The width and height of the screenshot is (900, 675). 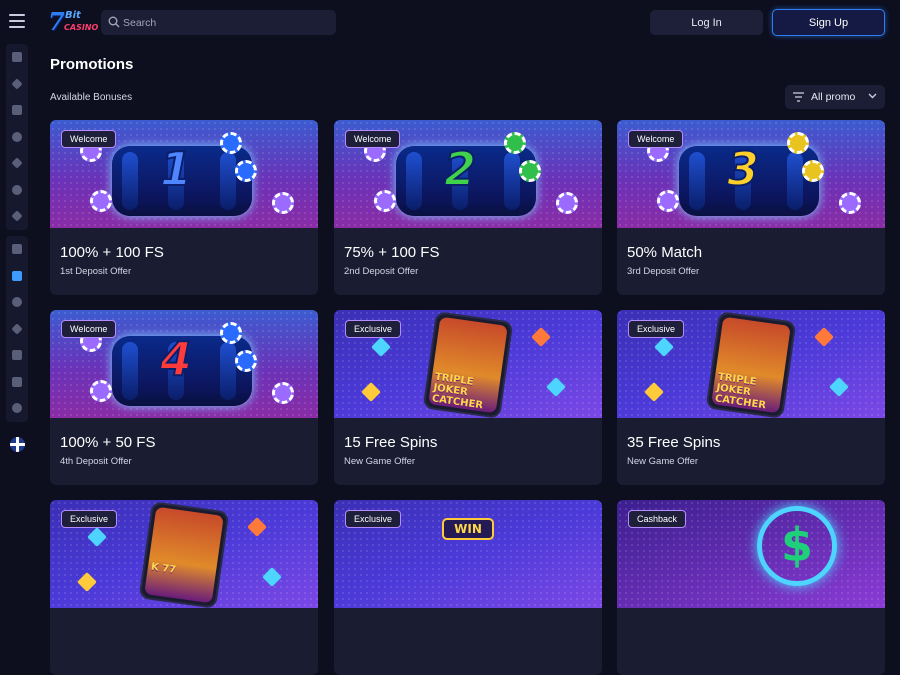 I want to click on search-box, so click(x=218, y=22).